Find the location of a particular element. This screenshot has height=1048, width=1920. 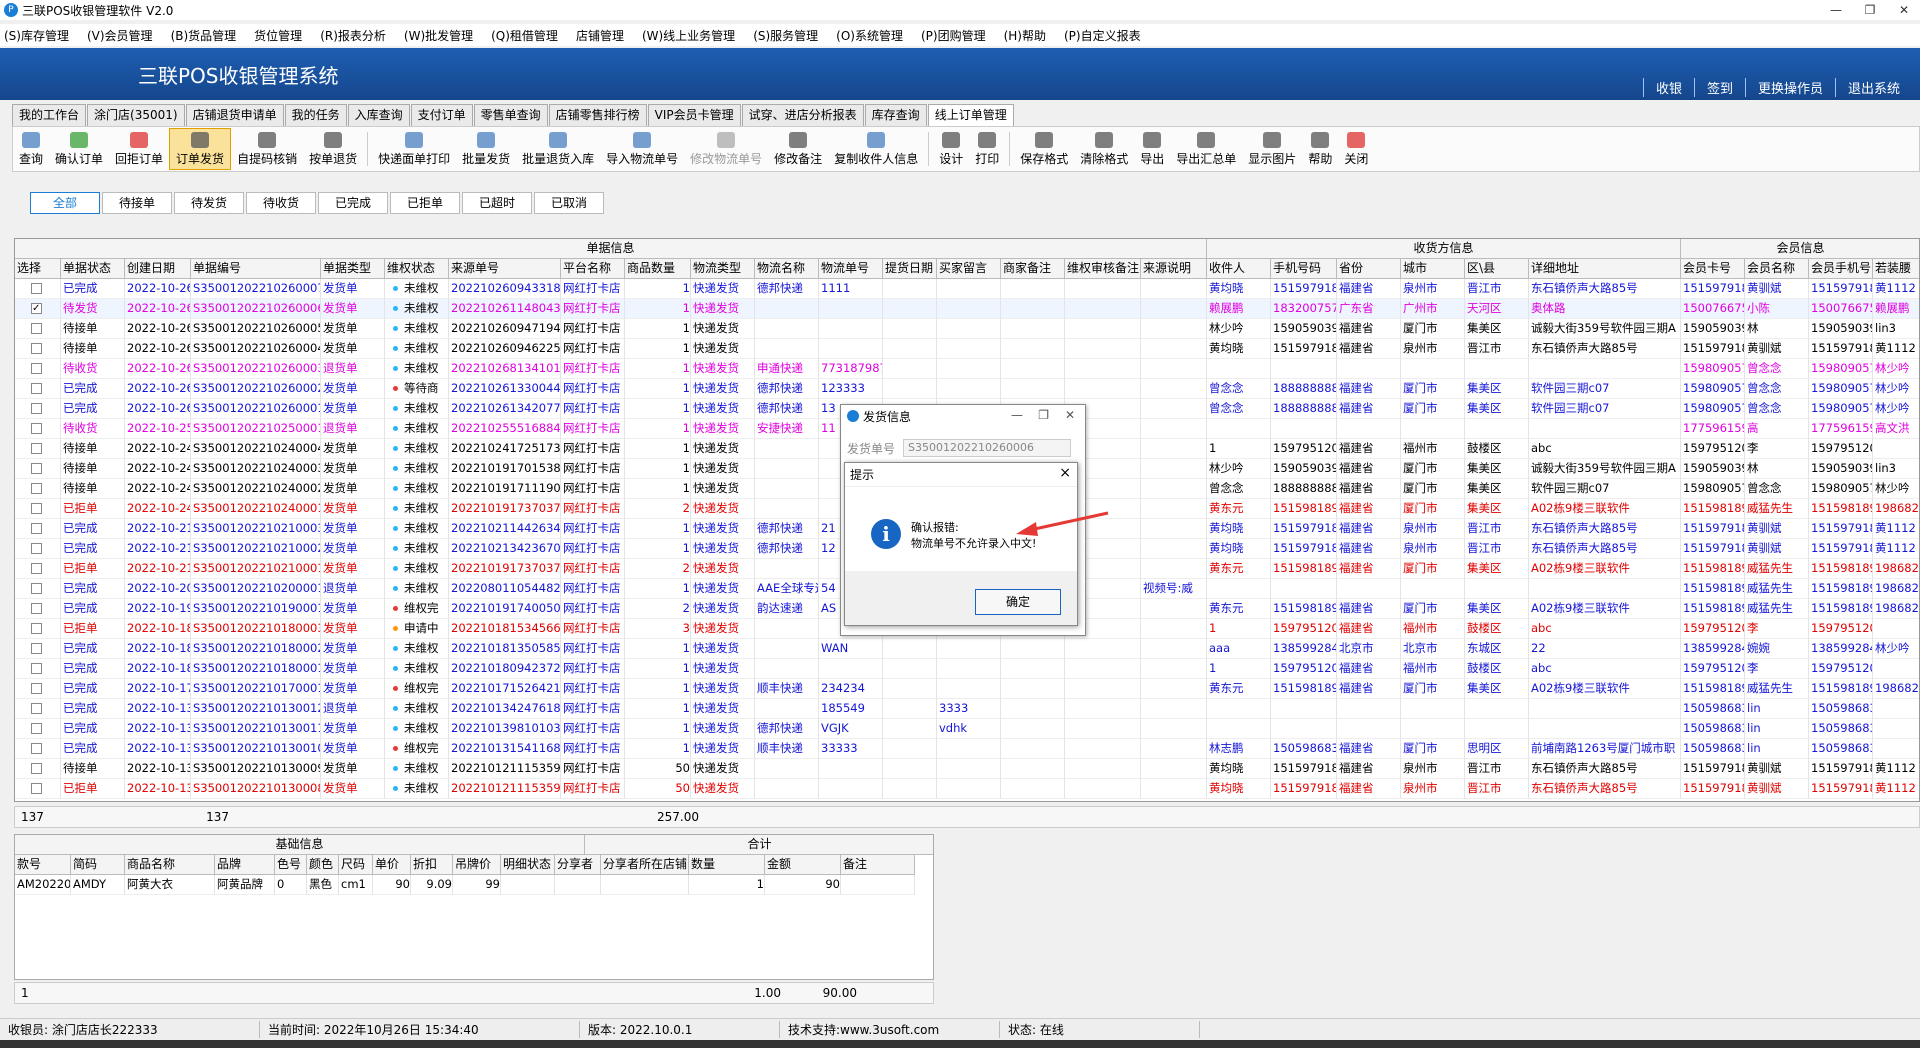

toolbar-button: 订单发货 is located at coordinates (200, 149).